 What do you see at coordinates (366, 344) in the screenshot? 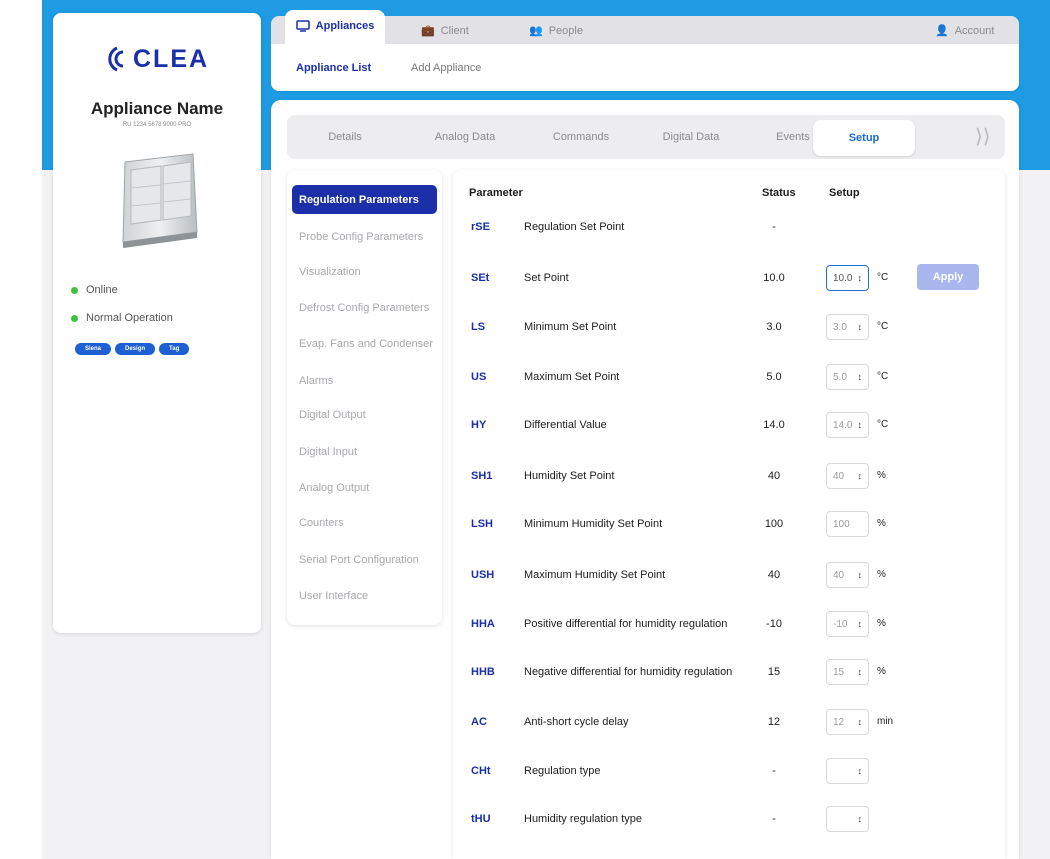
I see `sidebar-item-evap-fans: Evap. Fans and Condenser` at bounding box center [366, 344].